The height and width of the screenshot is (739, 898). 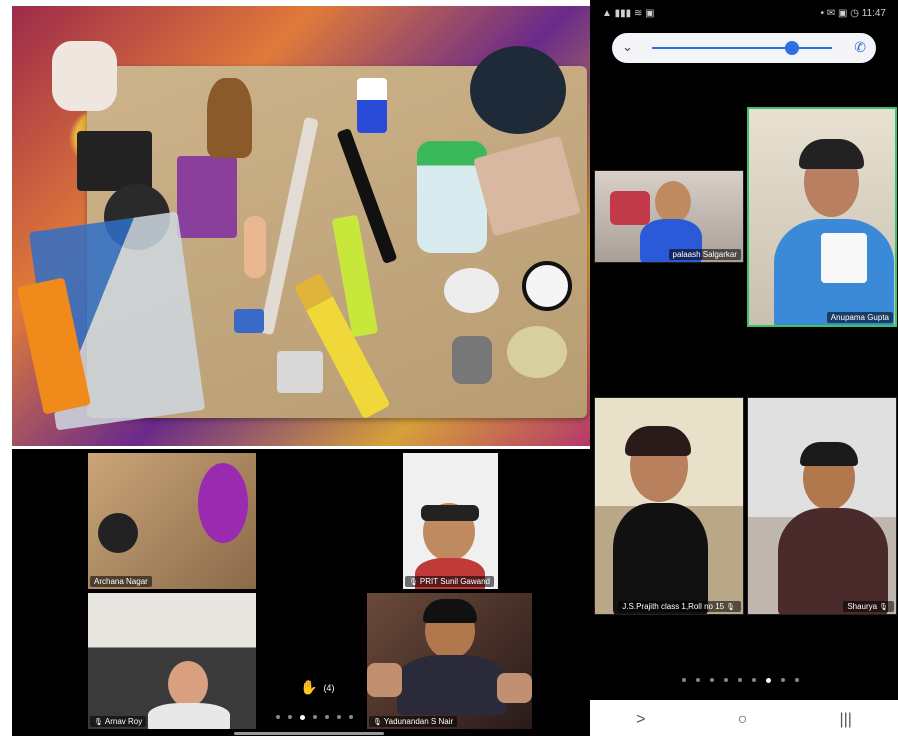 I want to click on home-button: ○, so click(x=743, y=720).